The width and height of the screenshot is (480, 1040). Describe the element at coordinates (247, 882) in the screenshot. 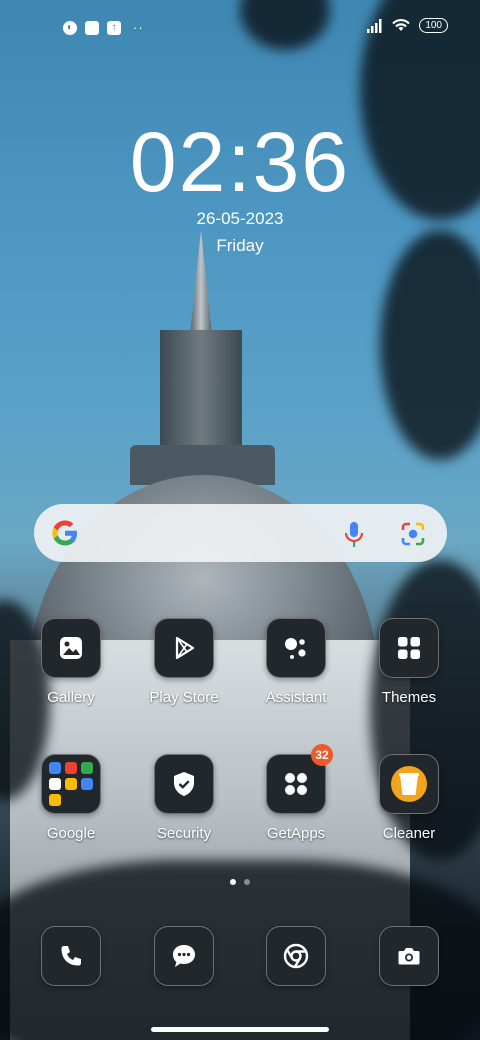

I see `page-dot` at that location.